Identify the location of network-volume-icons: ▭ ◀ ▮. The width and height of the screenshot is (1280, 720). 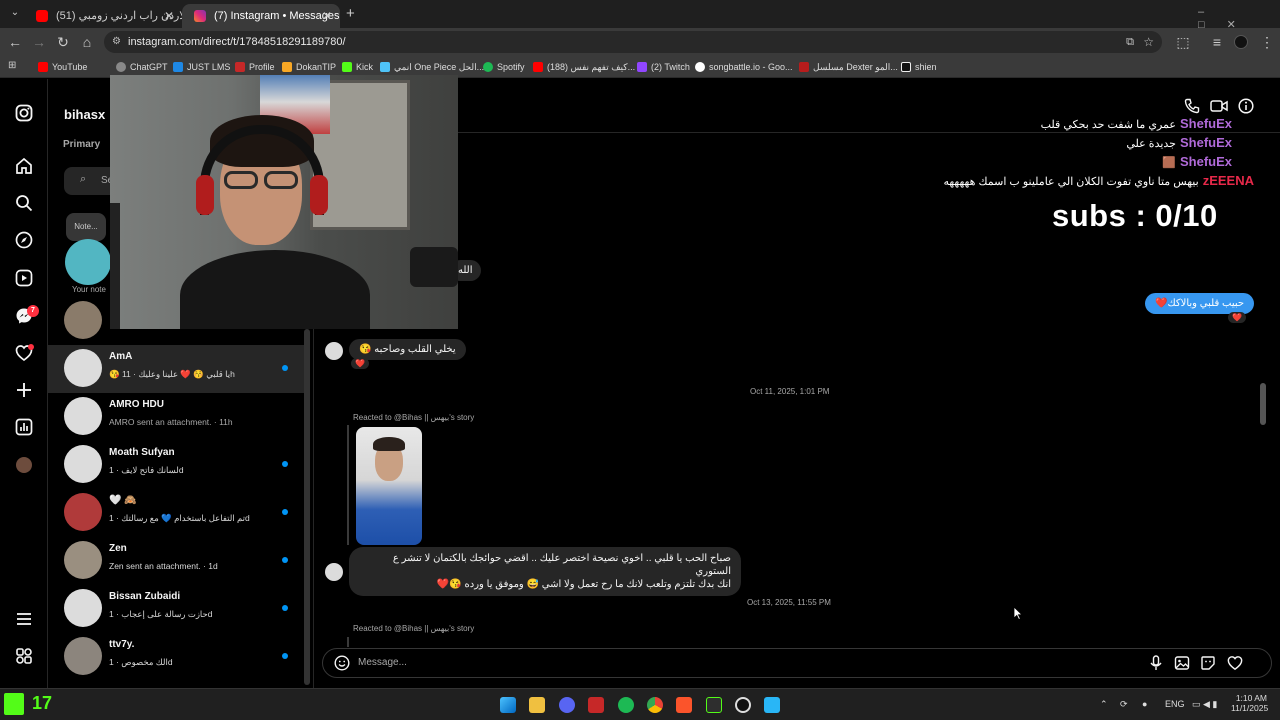
(1204, 704).